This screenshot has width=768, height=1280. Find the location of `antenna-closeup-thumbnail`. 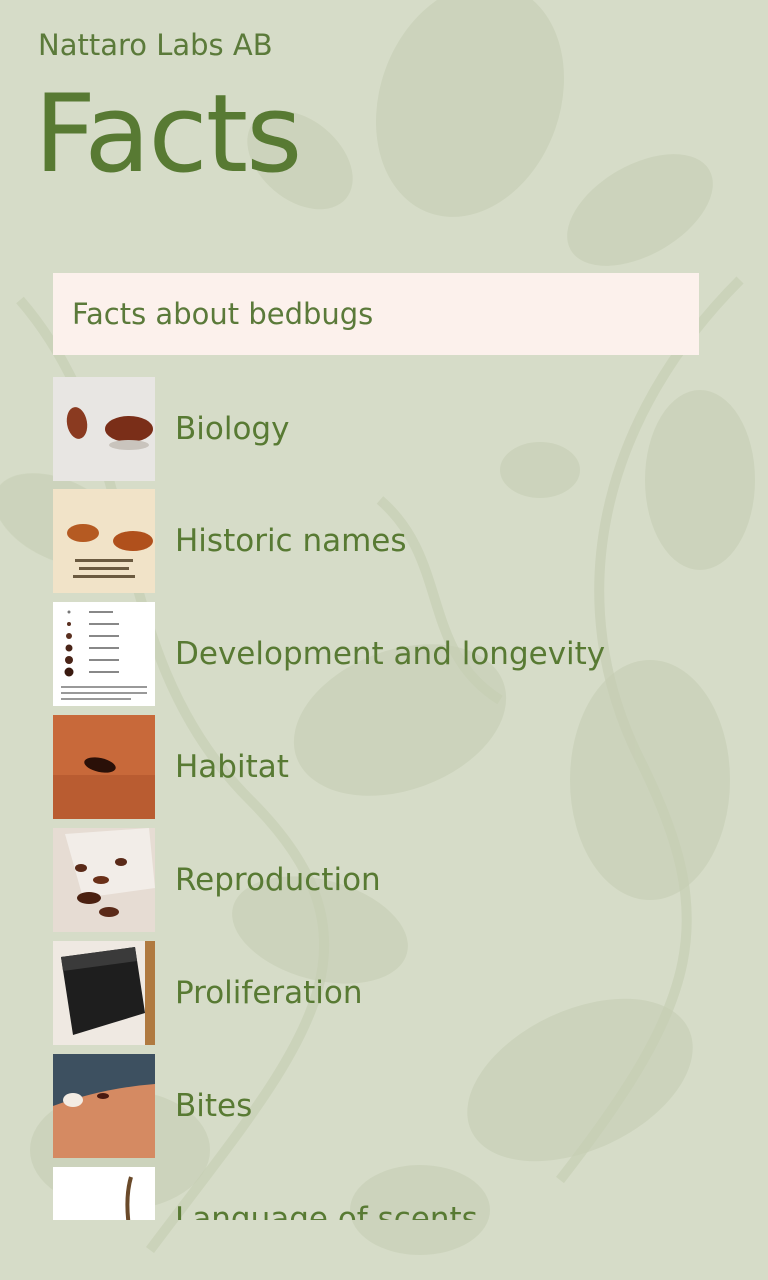

antenna-closeup-thumbnail is located at coordinates (104, 1193).